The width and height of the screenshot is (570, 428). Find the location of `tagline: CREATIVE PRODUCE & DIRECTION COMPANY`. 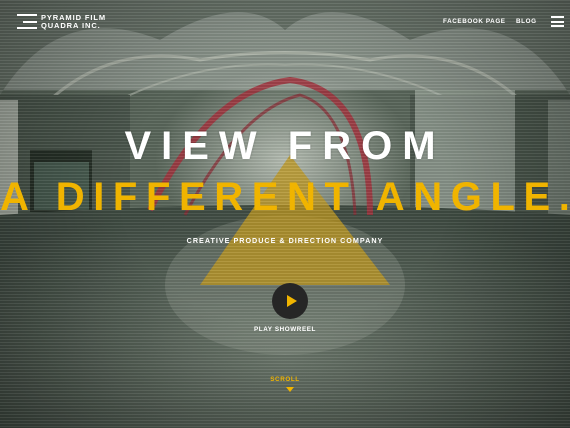

tagline: CREATIVE PRODUCE & DIRECTION COMPANY is located at coordinates (285, 240).